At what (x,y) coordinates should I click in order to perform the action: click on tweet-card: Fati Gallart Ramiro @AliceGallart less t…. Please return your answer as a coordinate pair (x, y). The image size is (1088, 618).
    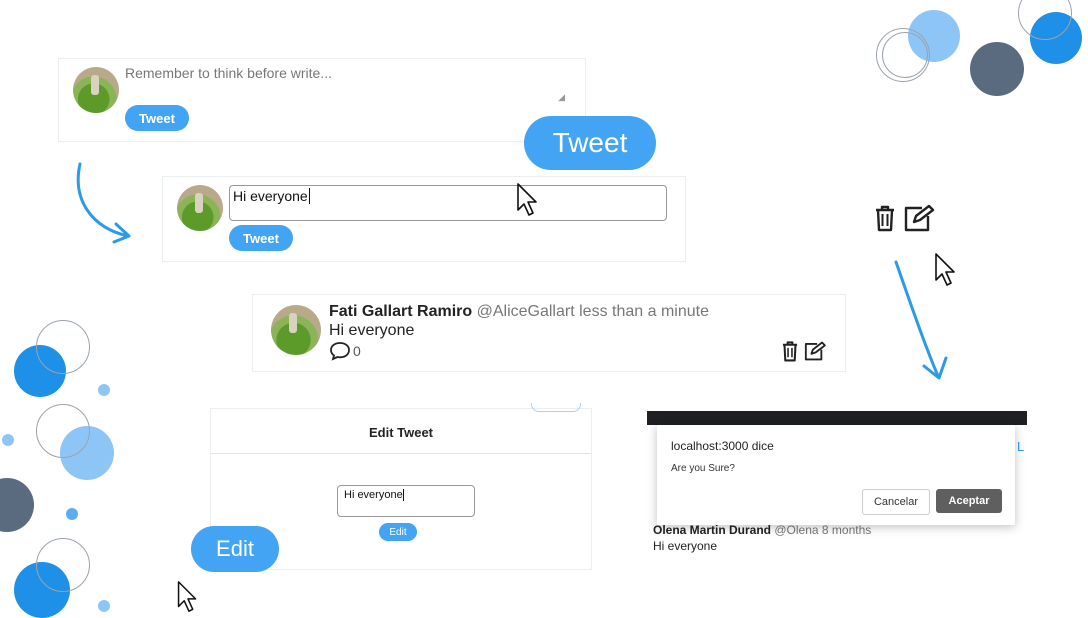
    Looking at the image, I should click on (549, 333).